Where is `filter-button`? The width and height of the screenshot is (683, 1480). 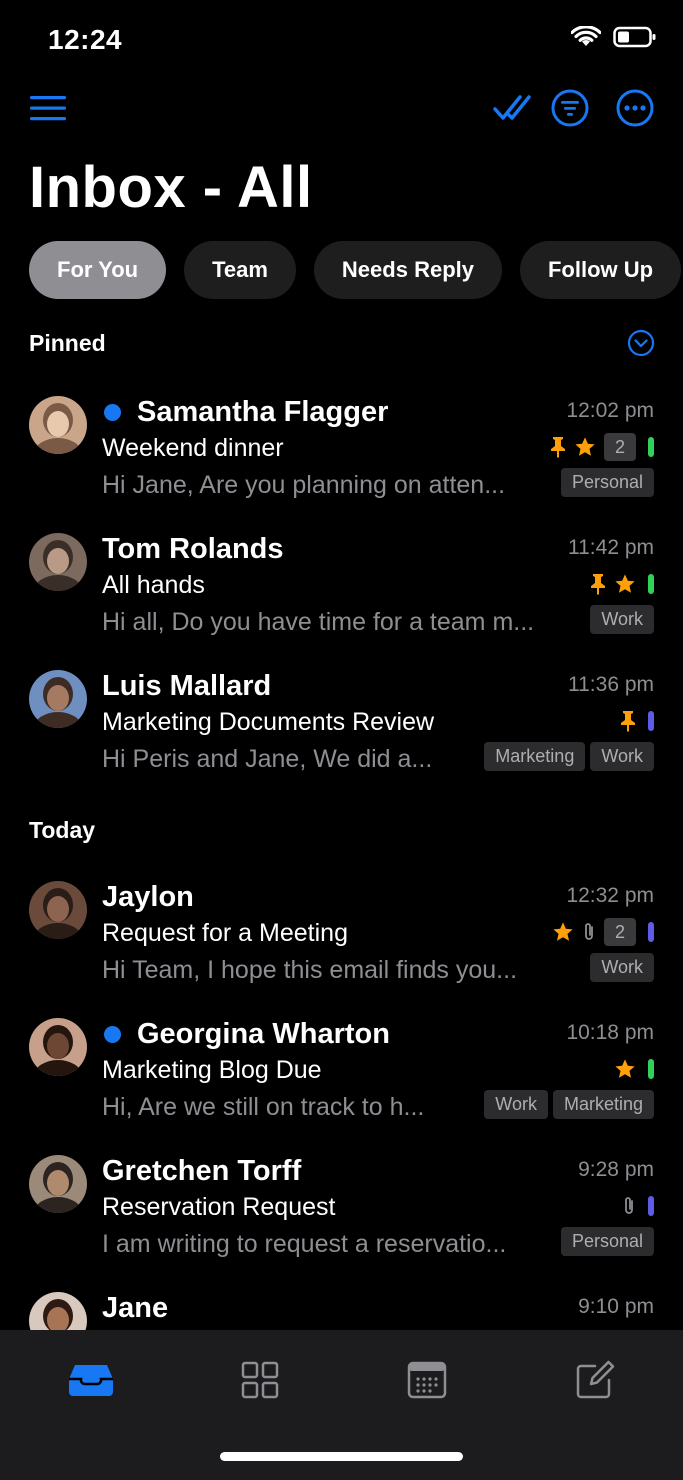 filter-button is located at coordinates (570, 108).